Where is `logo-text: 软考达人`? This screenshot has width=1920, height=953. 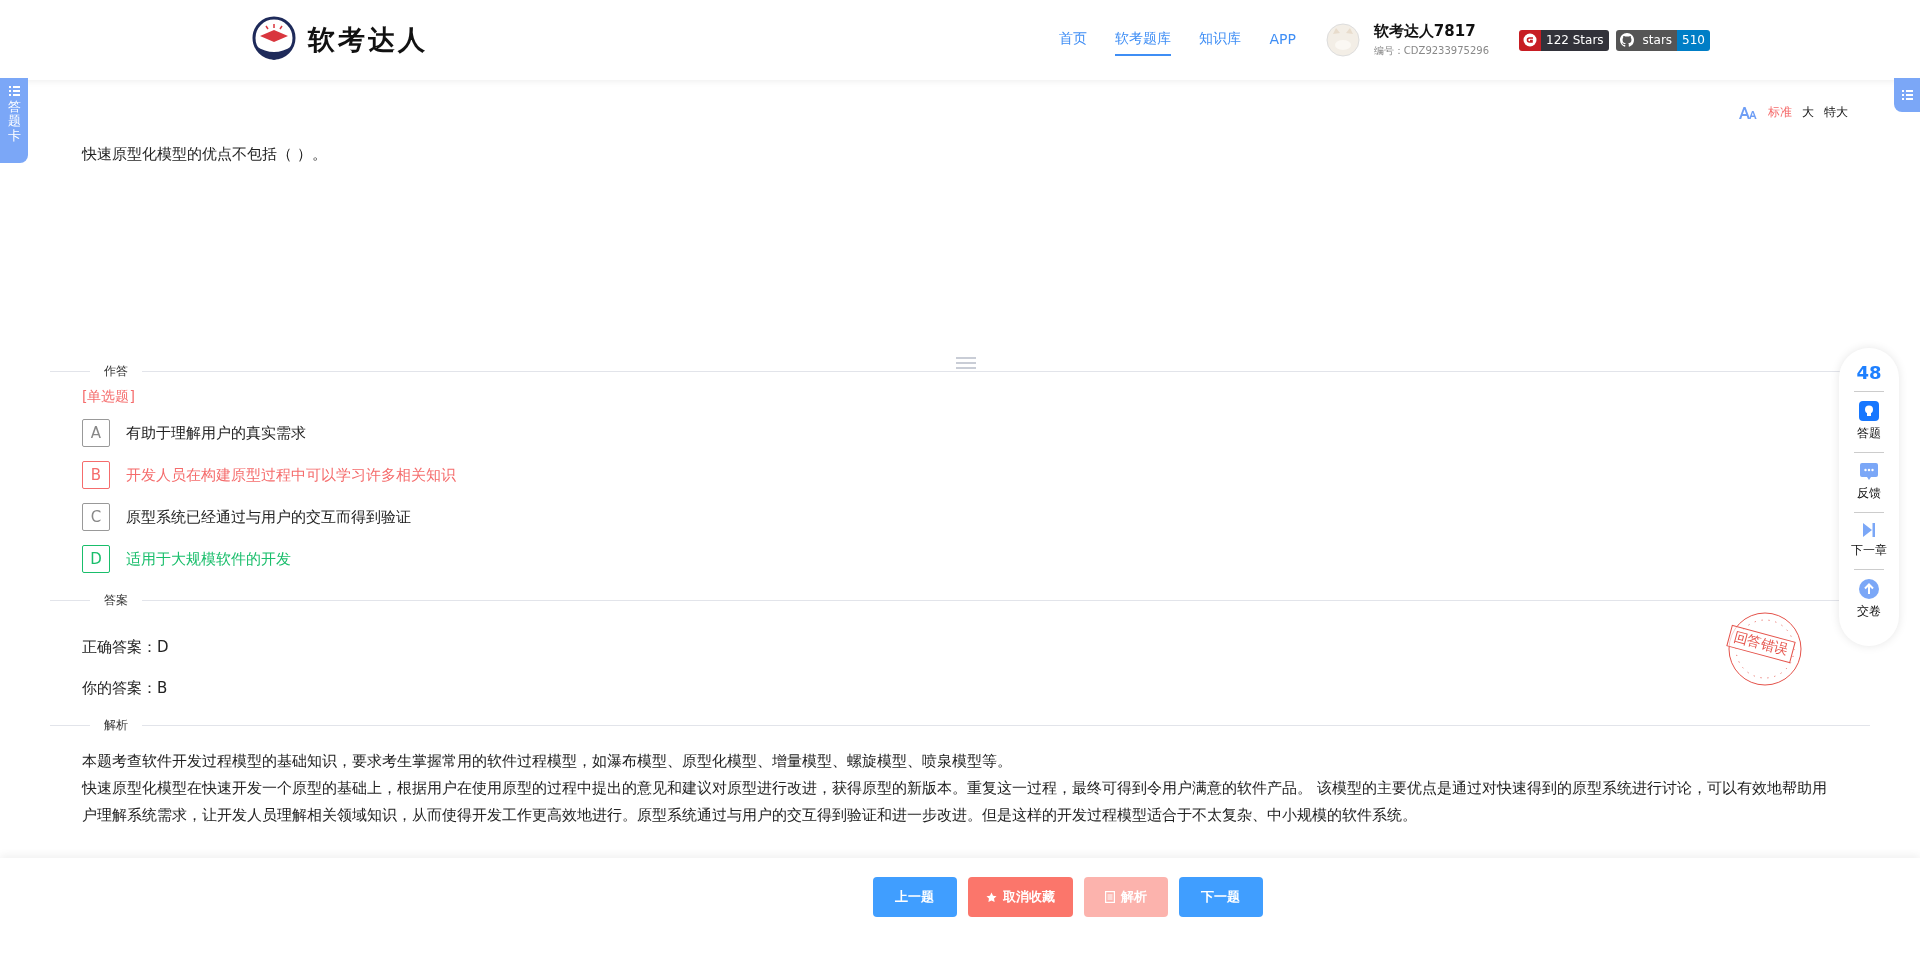
logo-text: 软考达人 is located at coordinates (368, 40).